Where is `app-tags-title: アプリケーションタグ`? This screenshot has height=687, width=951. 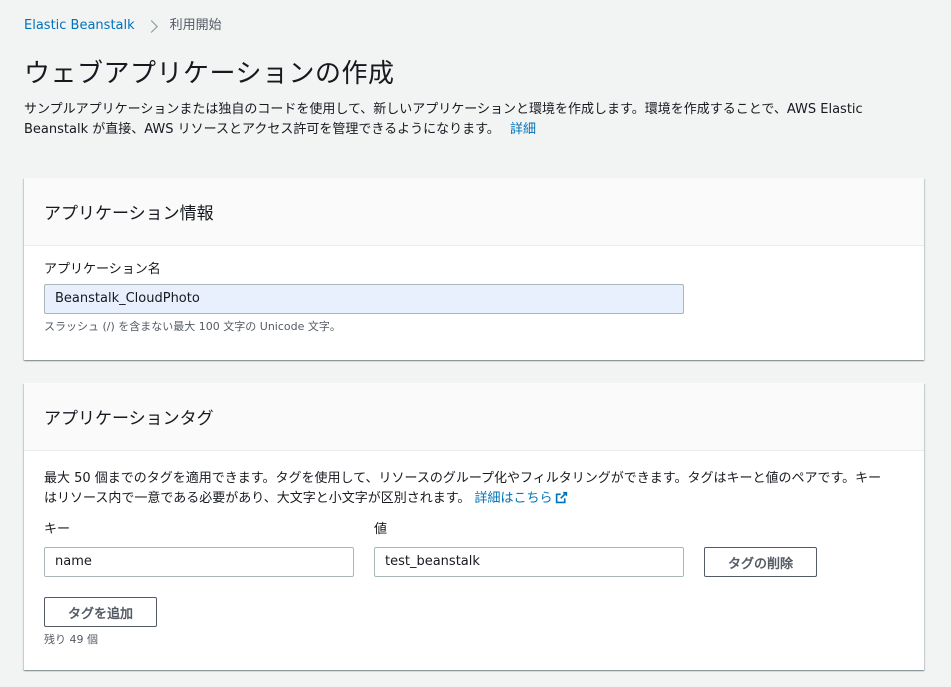 app-tags-title: アプリケーションタグ is located at coordinates (129, 419).